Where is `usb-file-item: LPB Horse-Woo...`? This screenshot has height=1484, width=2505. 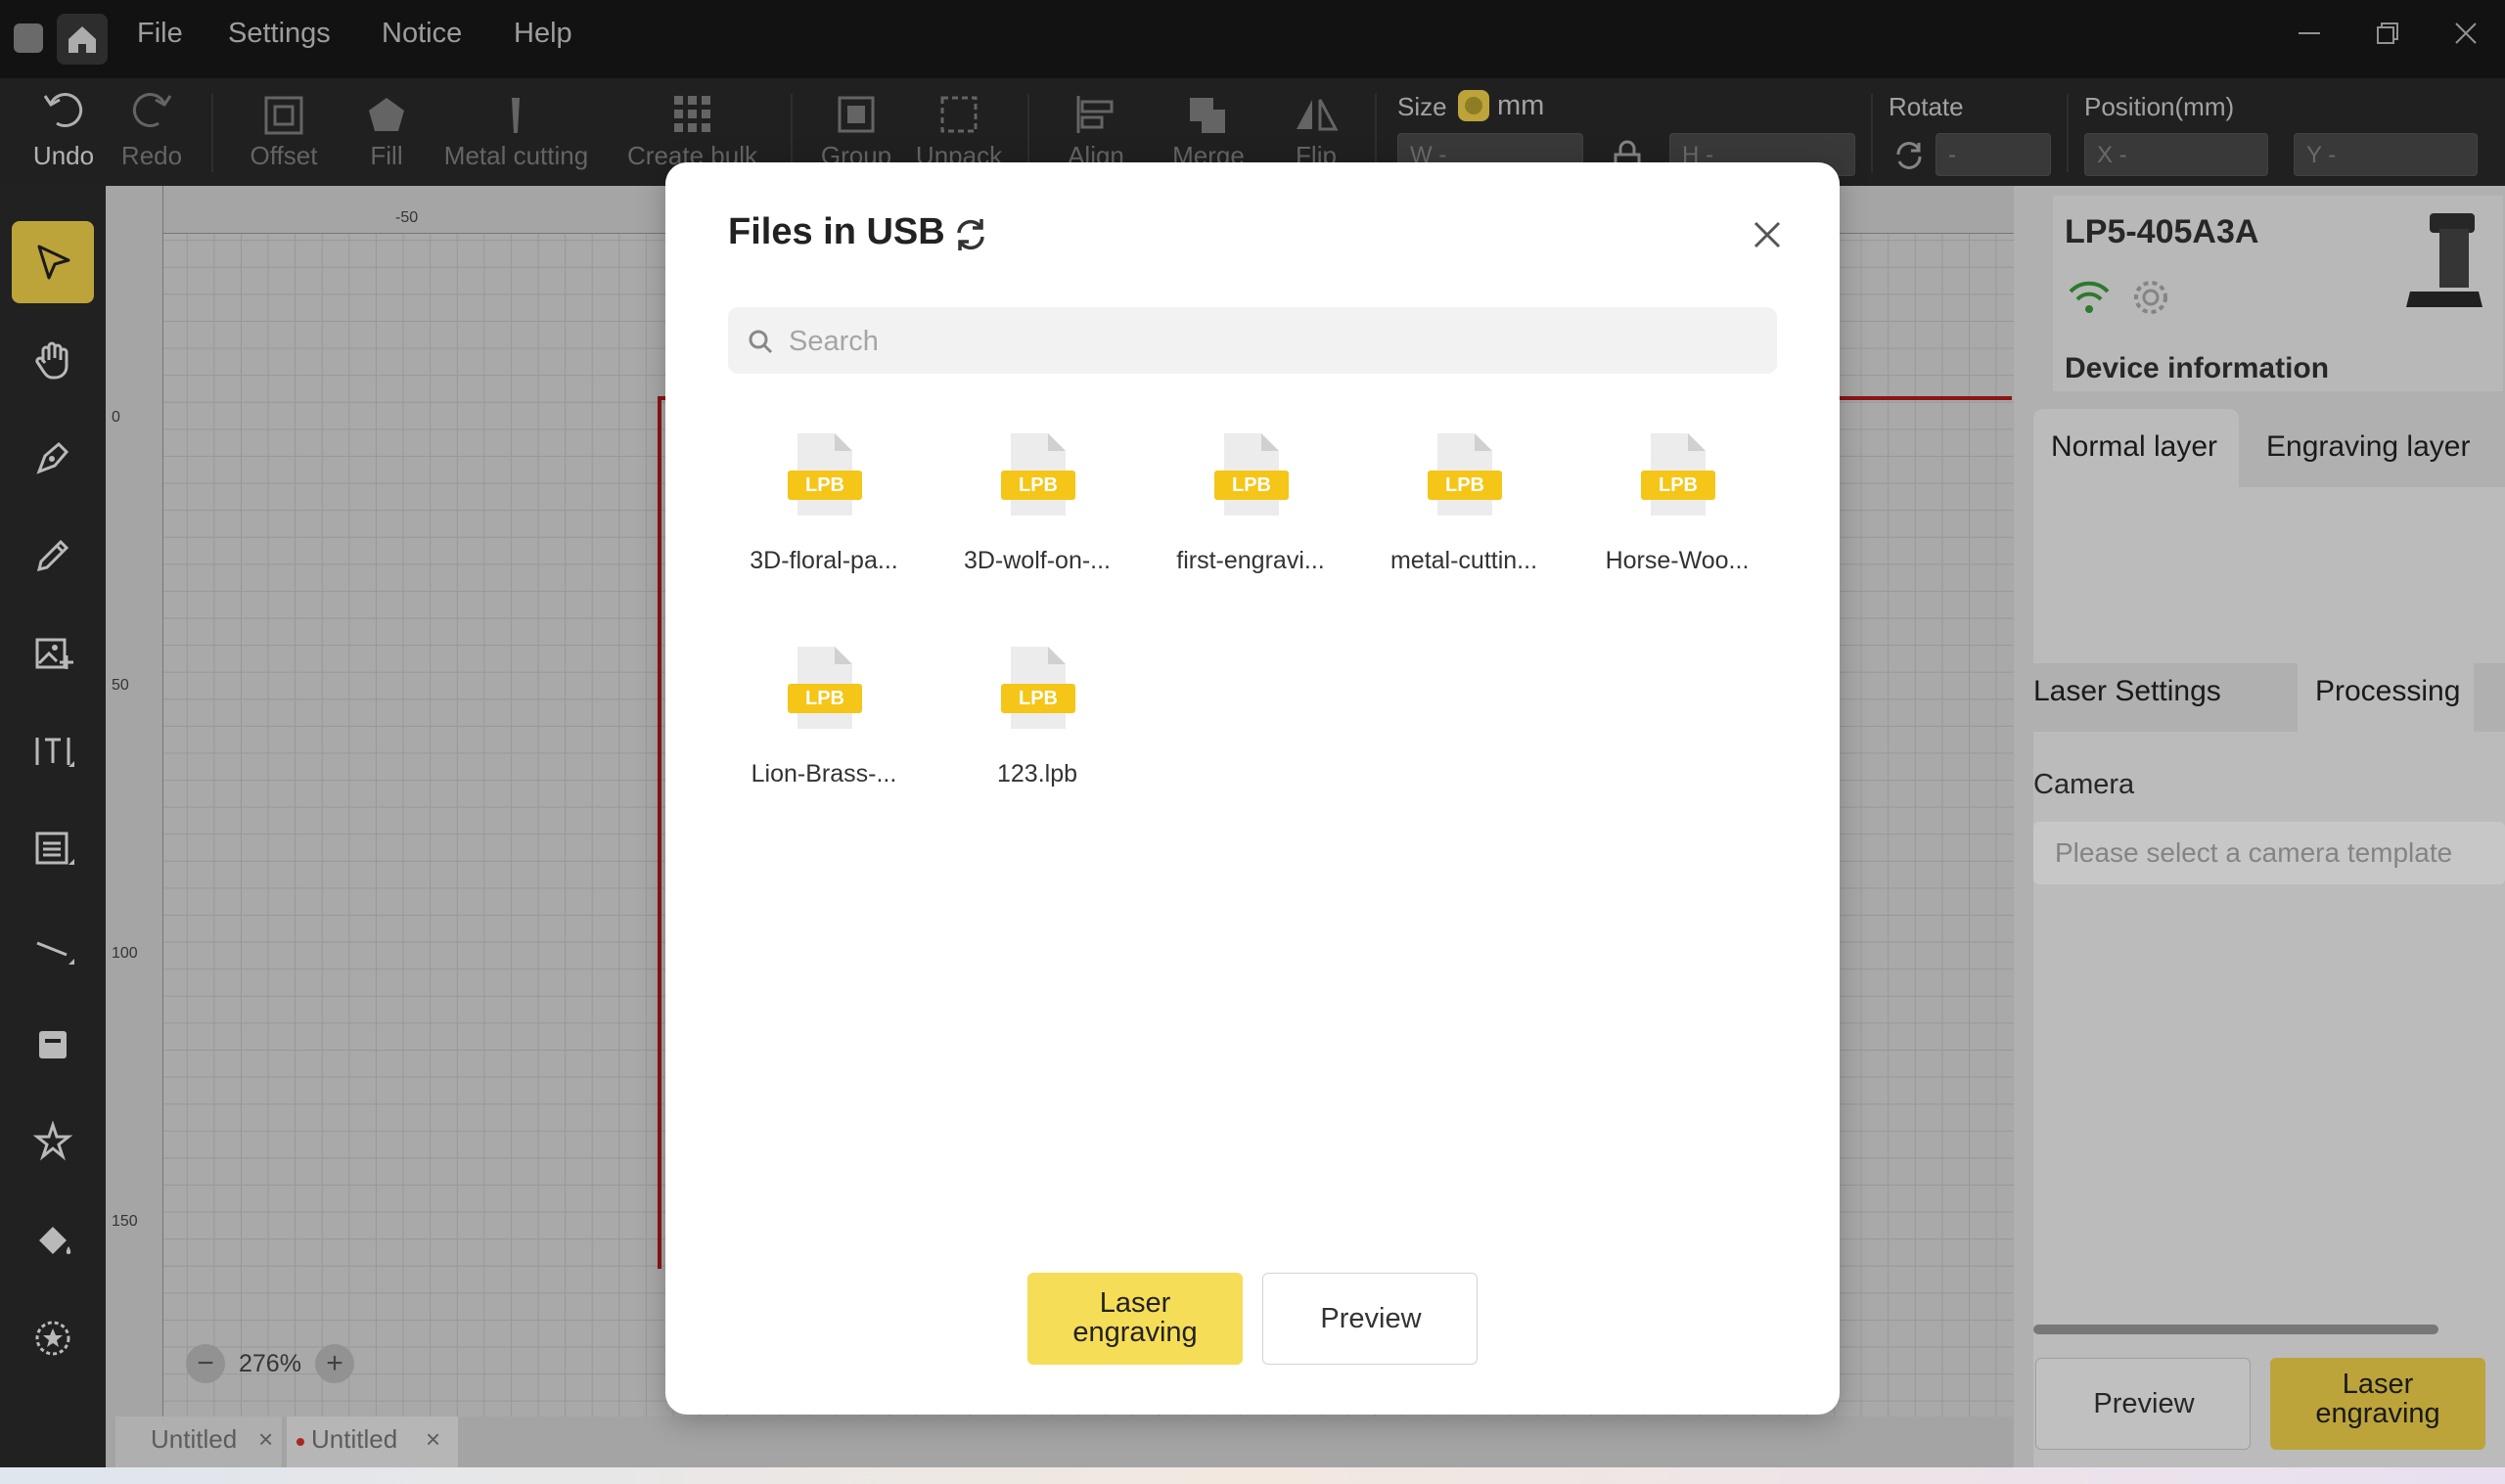 usb-file-item: LPB Horse-Woo... is located at coordinates (1677, 519).